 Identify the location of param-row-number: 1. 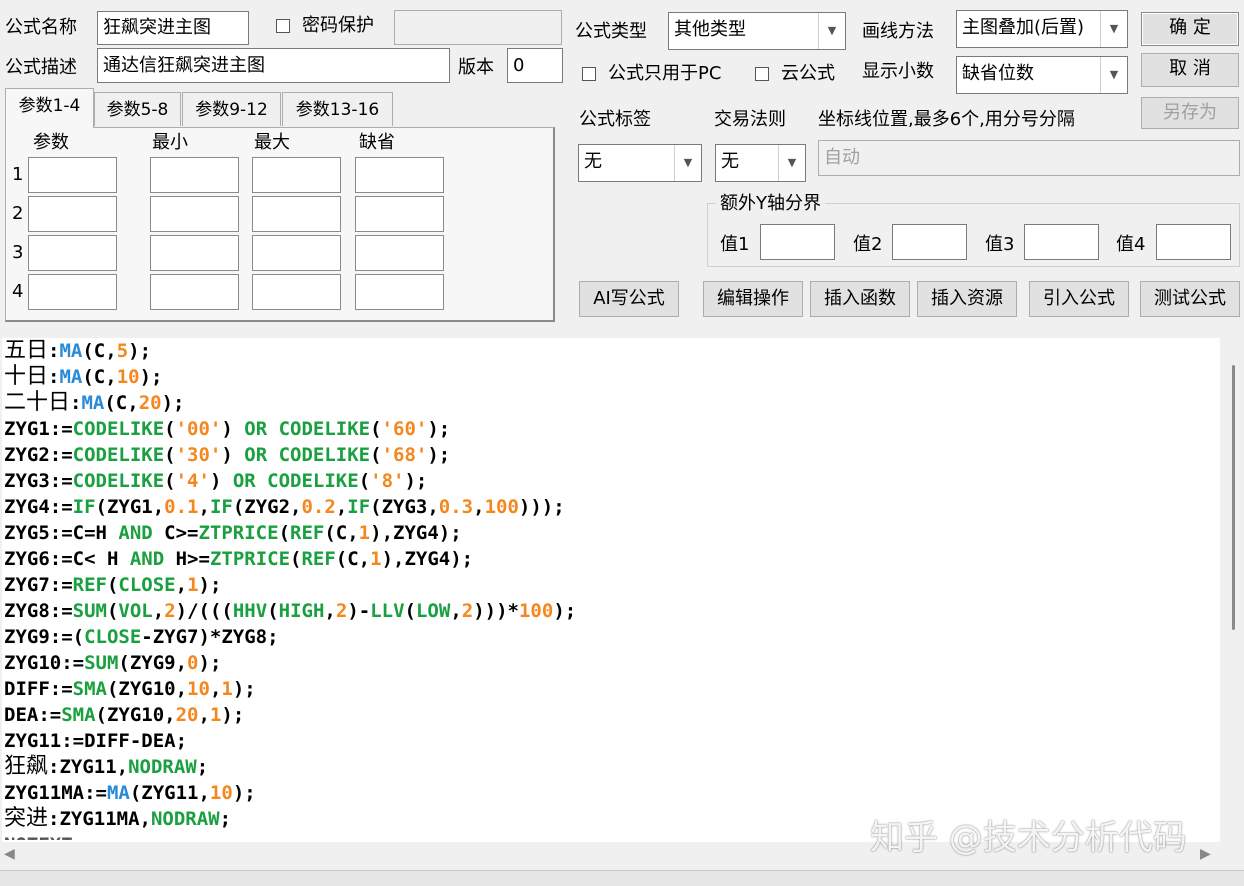
(18, 174).